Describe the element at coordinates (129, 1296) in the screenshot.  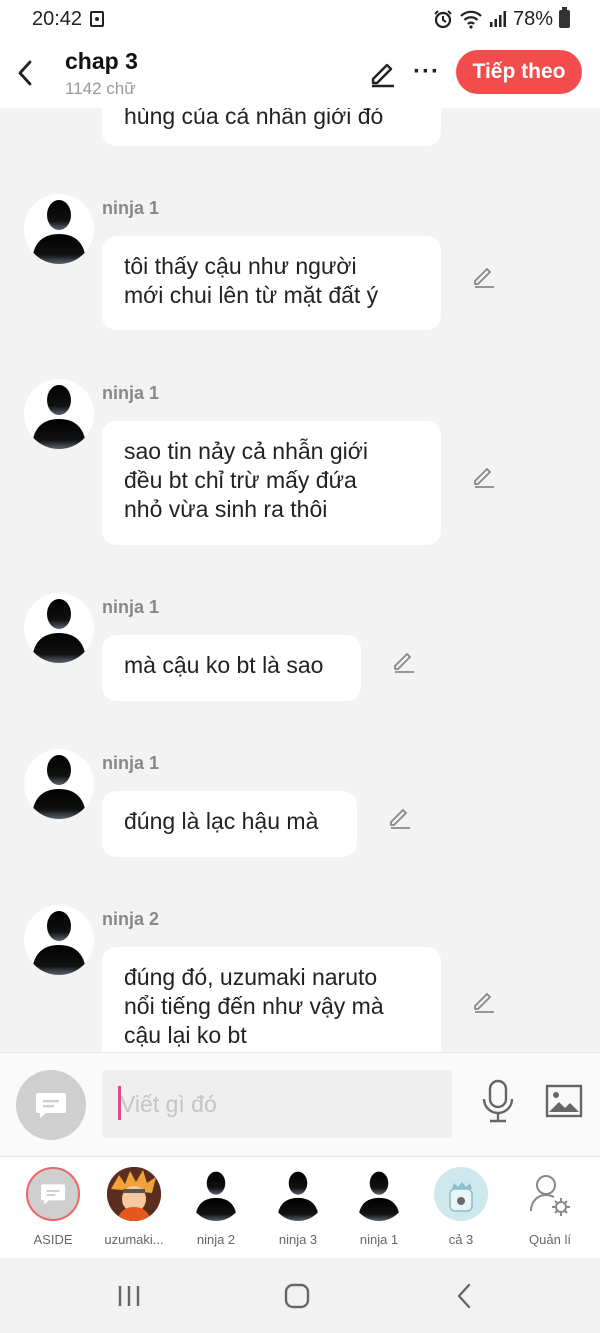
I see `recent-apps-icon` at that location.